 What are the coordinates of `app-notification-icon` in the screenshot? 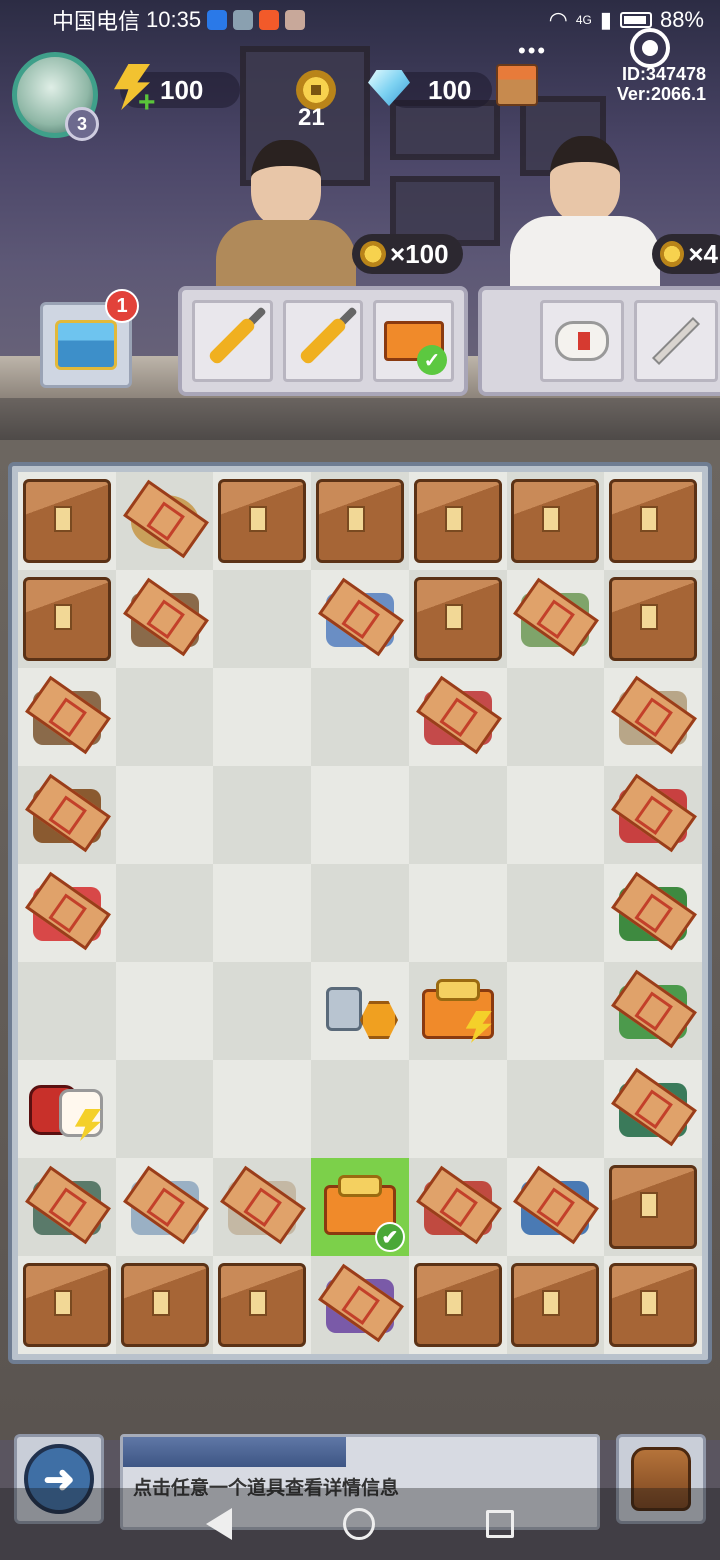 It's located at (269, 20).